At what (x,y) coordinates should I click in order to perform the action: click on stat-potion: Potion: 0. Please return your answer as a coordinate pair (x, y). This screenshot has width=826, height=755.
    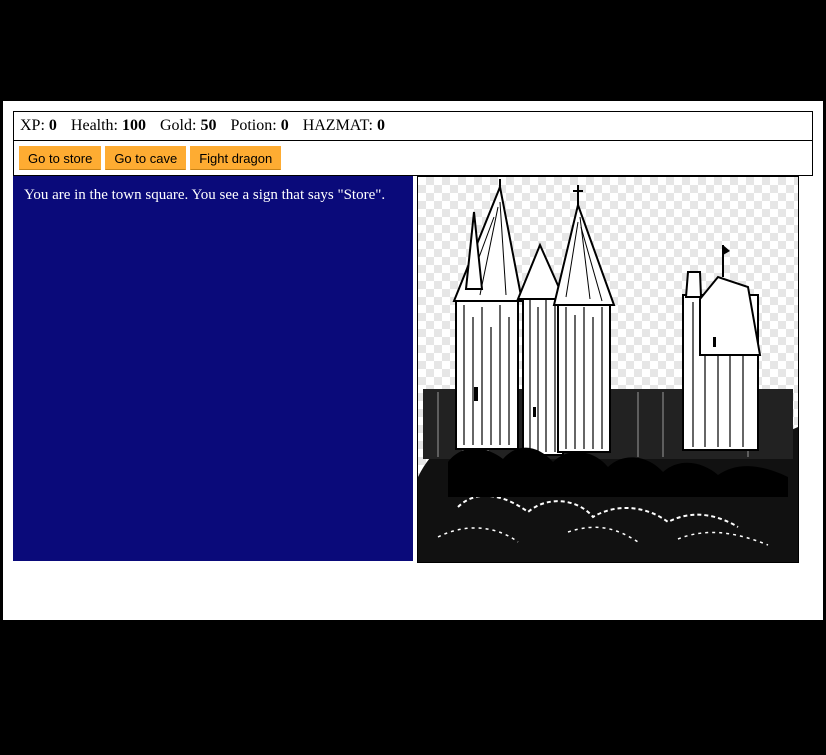
    Looking at the image, I should click on (259, 125).